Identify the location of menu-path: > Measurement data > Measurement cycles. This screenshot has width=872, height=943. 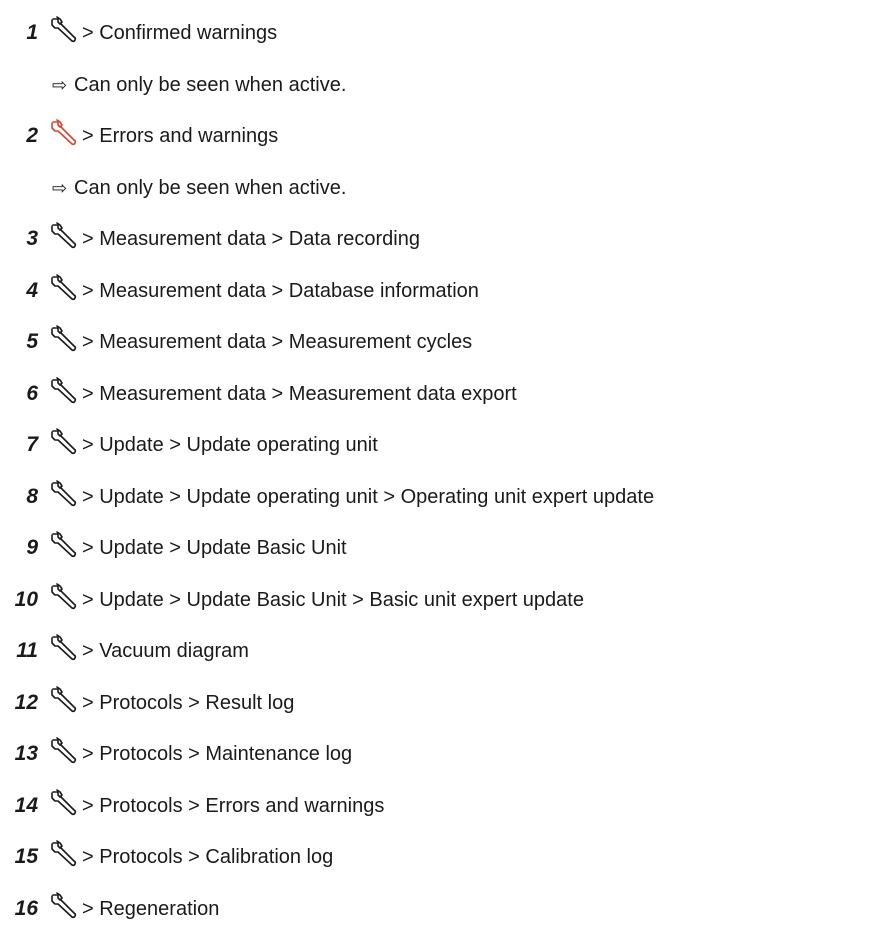
(277, 342).